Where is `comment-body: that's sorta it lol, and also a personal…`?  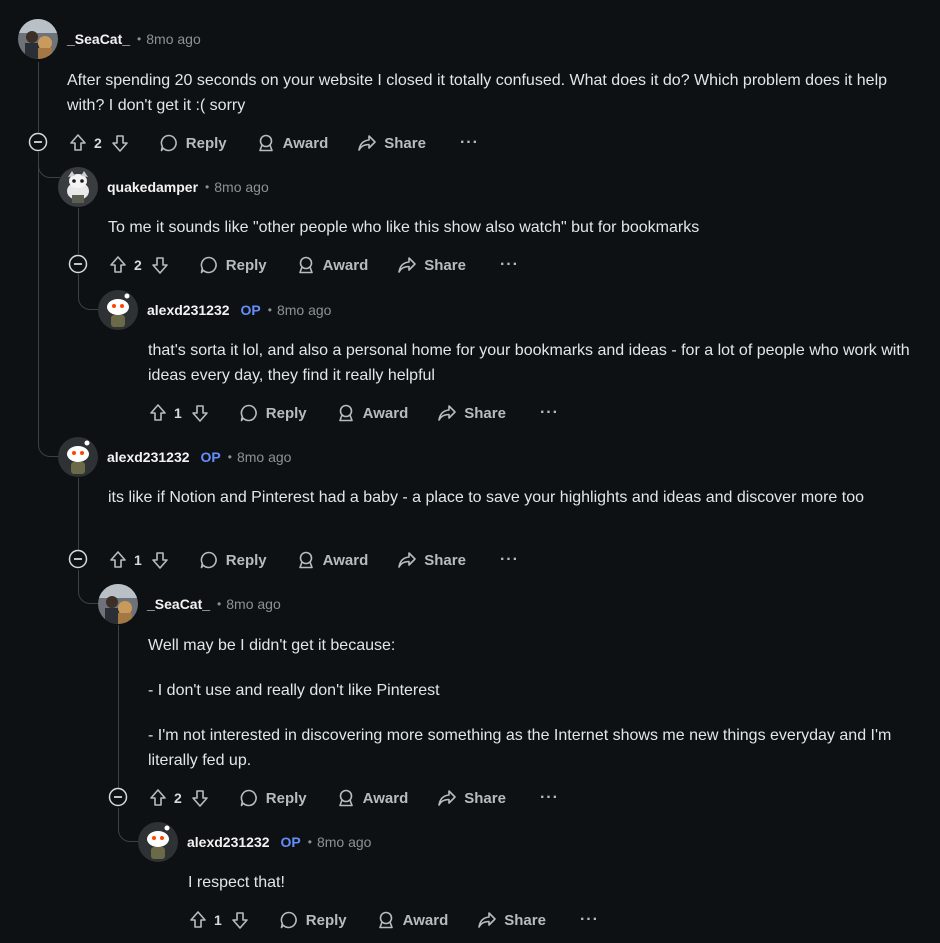
comment-body: that's sorta it lol, and also a personal… is located at coordinates (531, 363).